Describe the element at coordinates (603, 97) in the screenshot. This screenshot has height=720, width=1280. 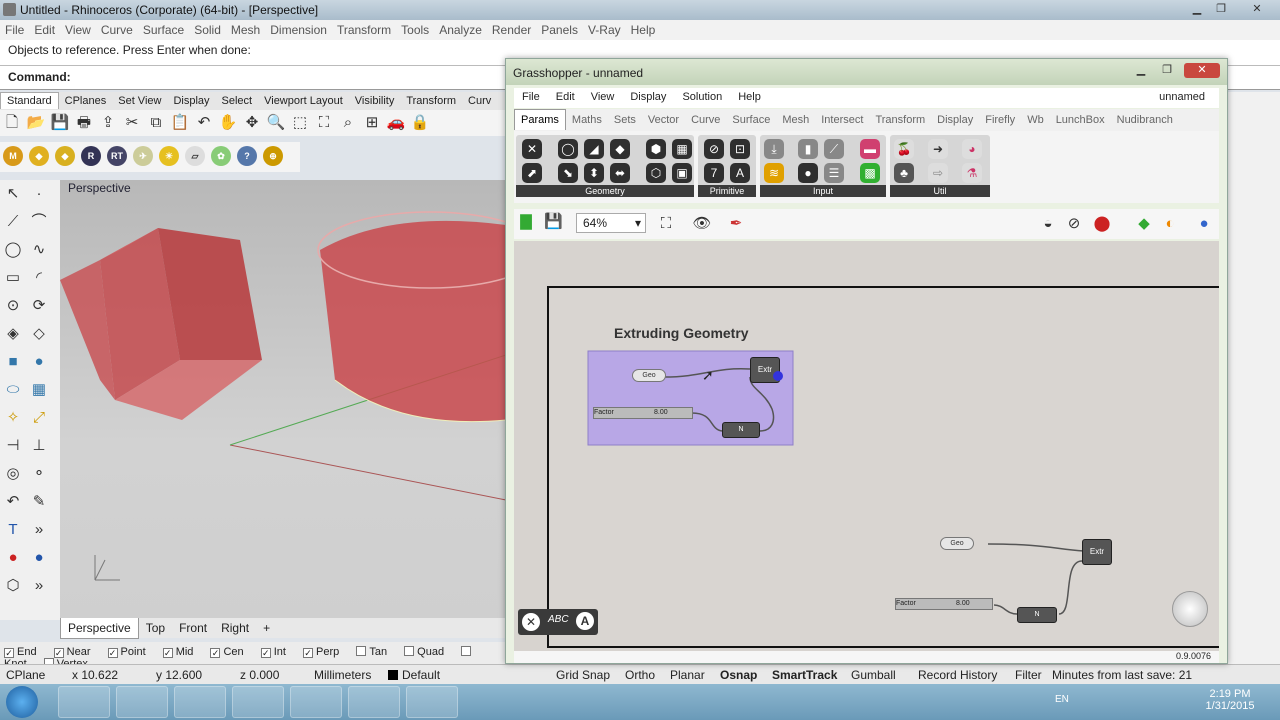
I see `gh-menu-view: View` at that location.